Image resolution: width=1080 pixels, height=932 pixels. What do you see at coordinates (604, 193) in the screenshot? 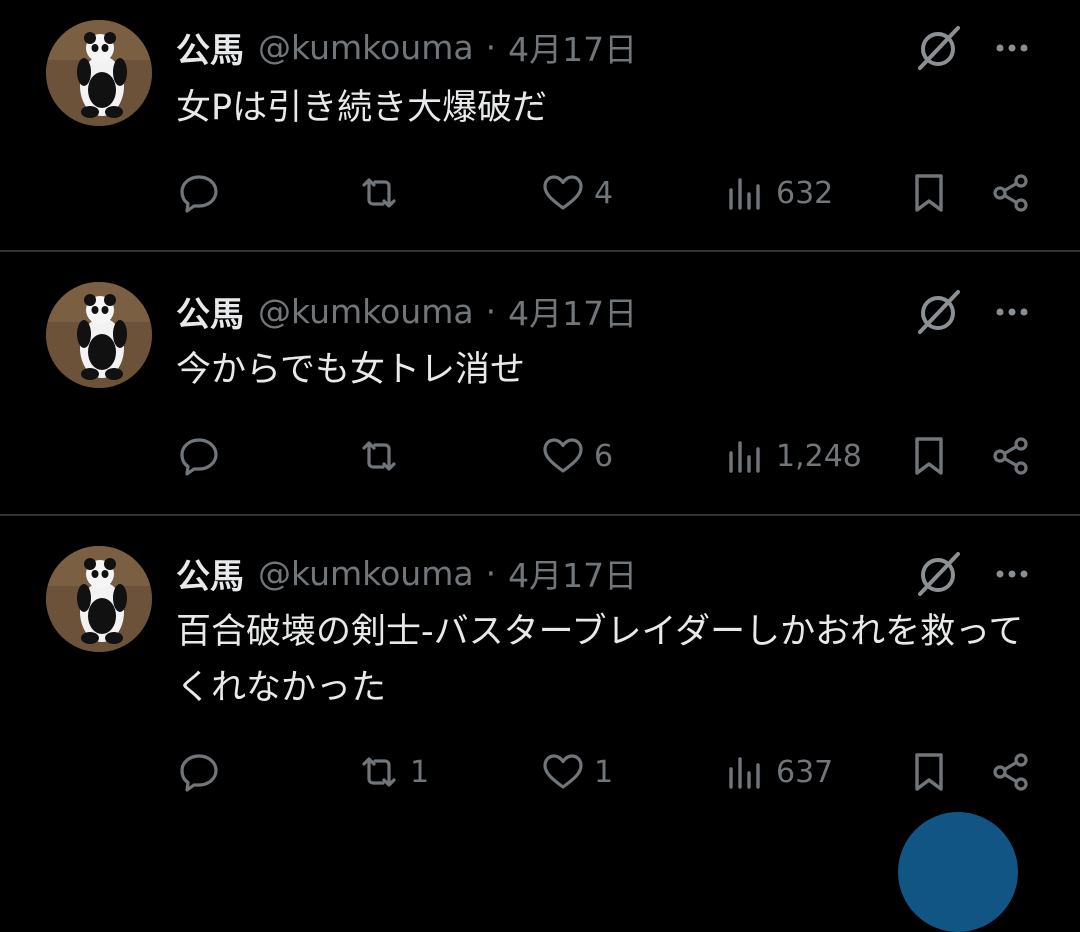
I see `like-count: 4` at bounding box center [604, 193].